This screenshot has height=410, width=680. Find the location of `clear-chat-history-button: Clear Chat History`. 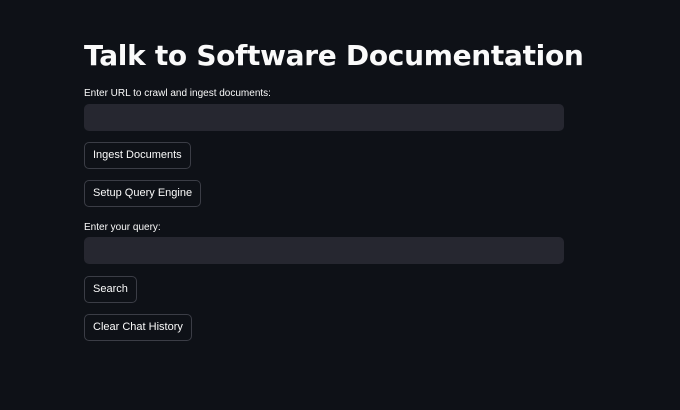

clear-chat-history-button: Clear Chat History is located at coordinates (138, 327).